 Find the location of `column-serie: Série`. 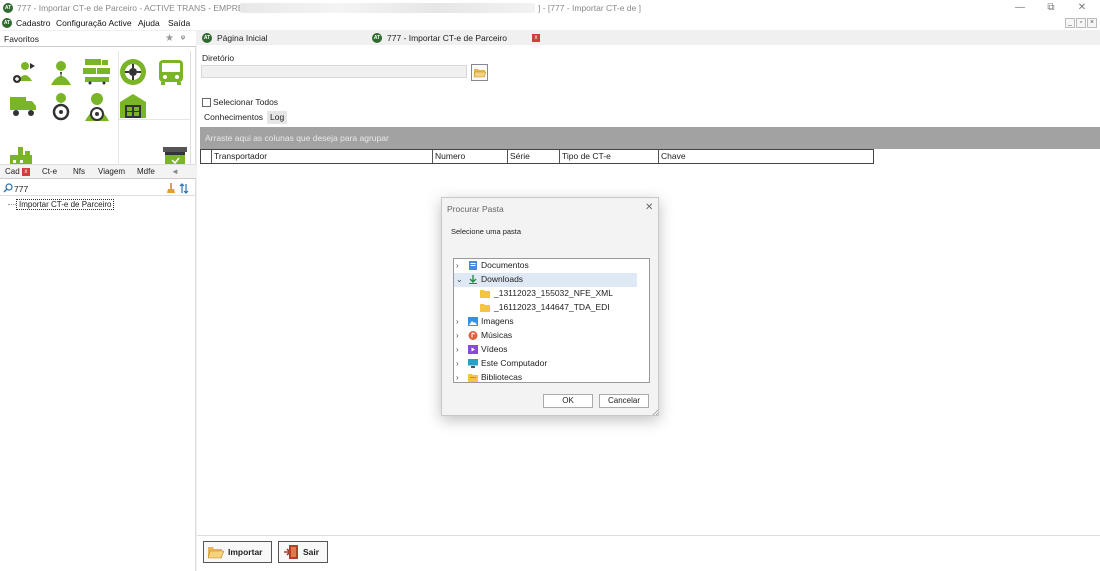

column-serie: Série is located at coordinates (534, 156).